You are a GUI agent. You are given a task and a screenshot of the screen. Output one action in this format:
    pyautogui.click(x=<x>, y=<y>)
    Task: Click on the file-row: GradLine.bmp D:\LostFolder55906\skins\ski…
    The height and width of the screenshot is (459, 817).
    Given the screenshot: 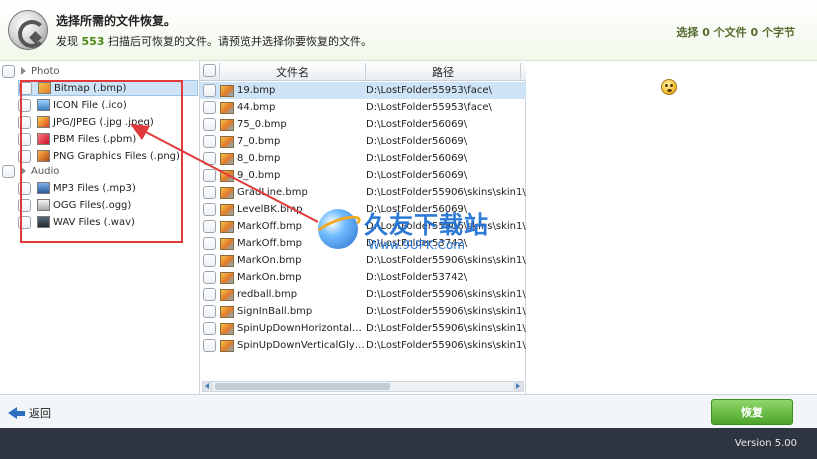 What is the action you would take?
    pyautogui.click(x=363, y=192)
    